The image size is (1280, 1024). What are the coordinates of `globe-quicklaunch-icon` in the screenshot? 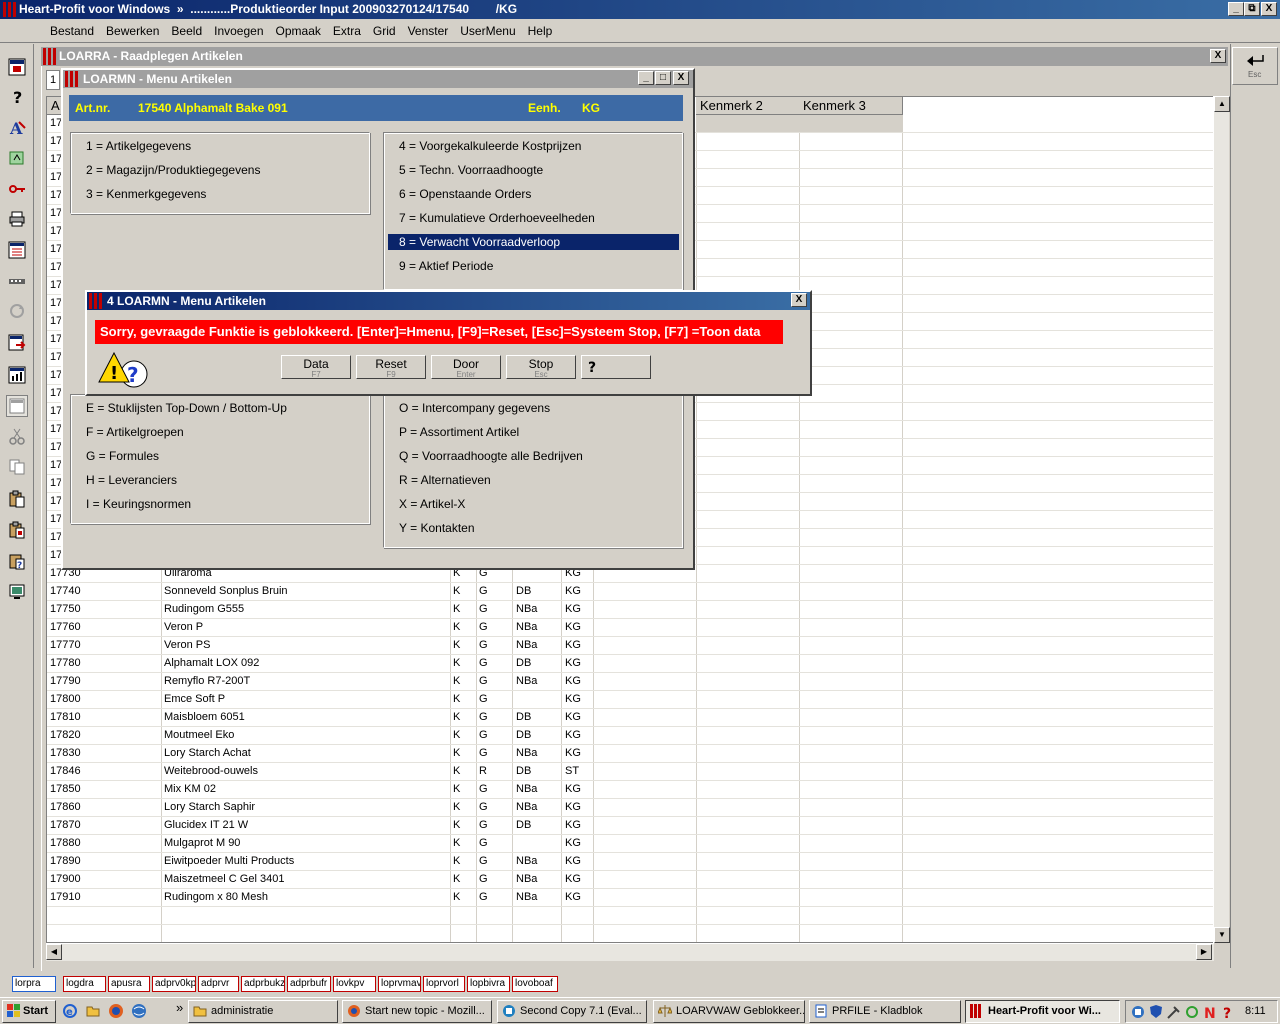 It's located at (139, 1011).